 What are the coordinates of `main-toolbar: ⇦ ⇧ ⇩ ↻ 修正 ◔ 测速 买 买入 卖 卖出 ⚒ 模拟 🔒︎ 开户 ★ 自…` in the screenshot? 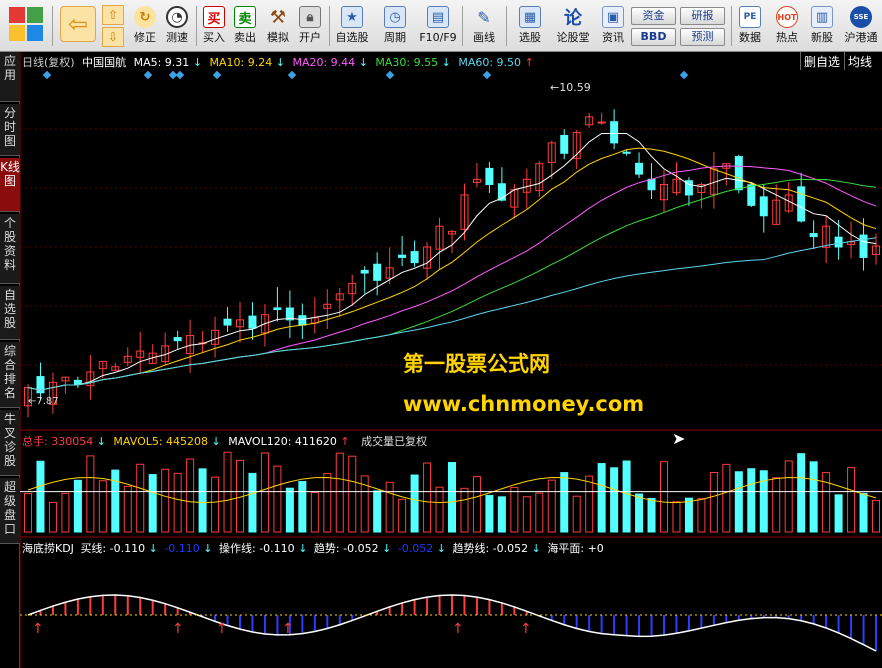 It's located at (441, 26).